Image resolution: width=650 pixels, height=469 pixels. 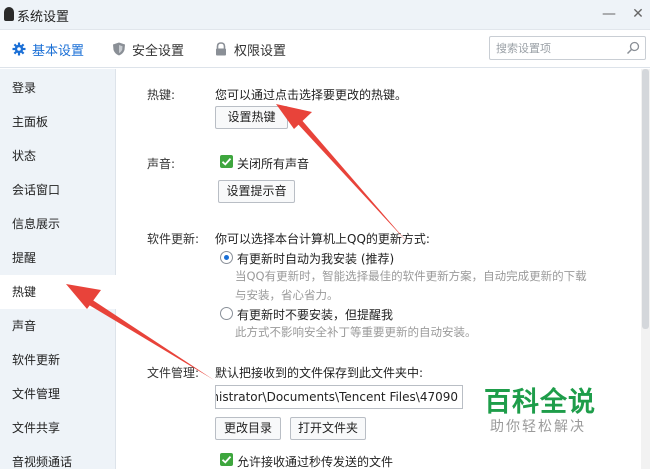 I want to click on tab-security-settings: 安全设置, so click(x=148, y=49).